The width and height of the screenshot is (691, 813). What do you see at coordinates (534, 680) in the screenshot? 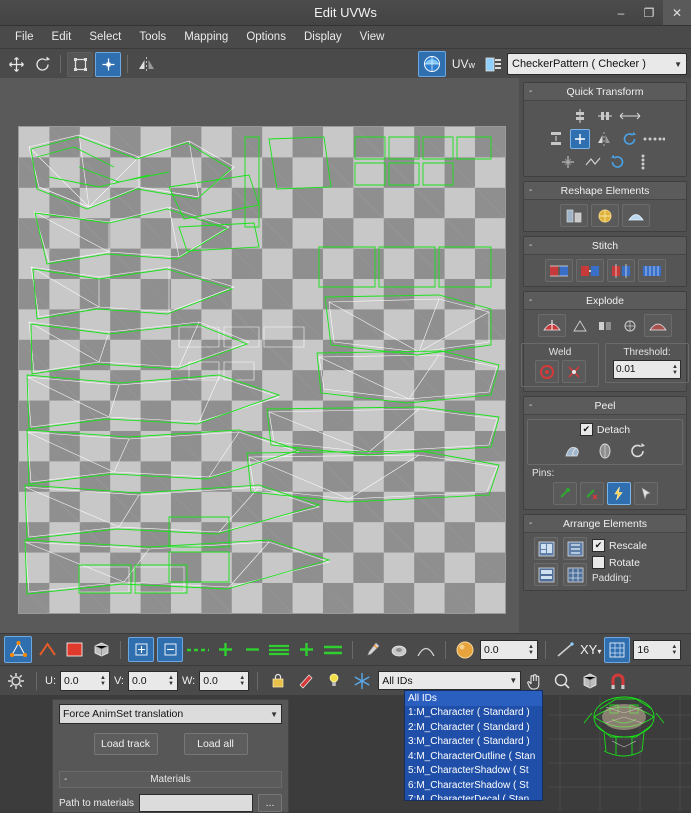
I see `pan-icon` at bounding box center [534, 680].